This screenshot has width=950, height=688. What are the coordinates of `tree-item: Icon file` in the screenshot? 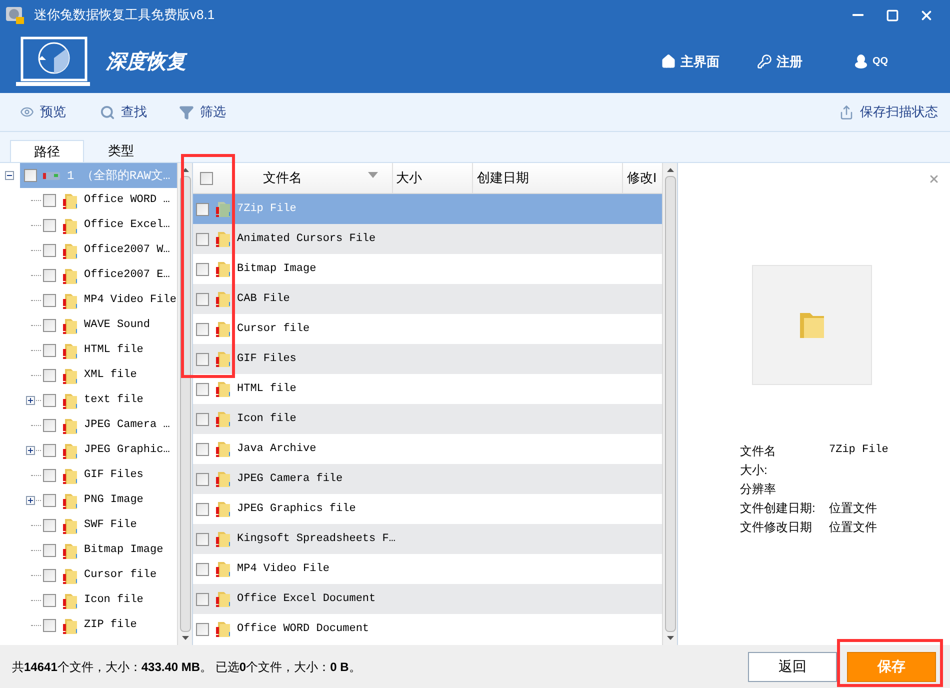 It's located at (114, 600).